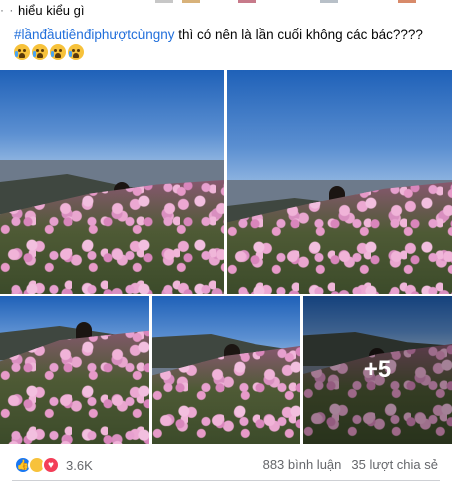  I want to click on reaction-count: 3.6K, so click(79, 465).